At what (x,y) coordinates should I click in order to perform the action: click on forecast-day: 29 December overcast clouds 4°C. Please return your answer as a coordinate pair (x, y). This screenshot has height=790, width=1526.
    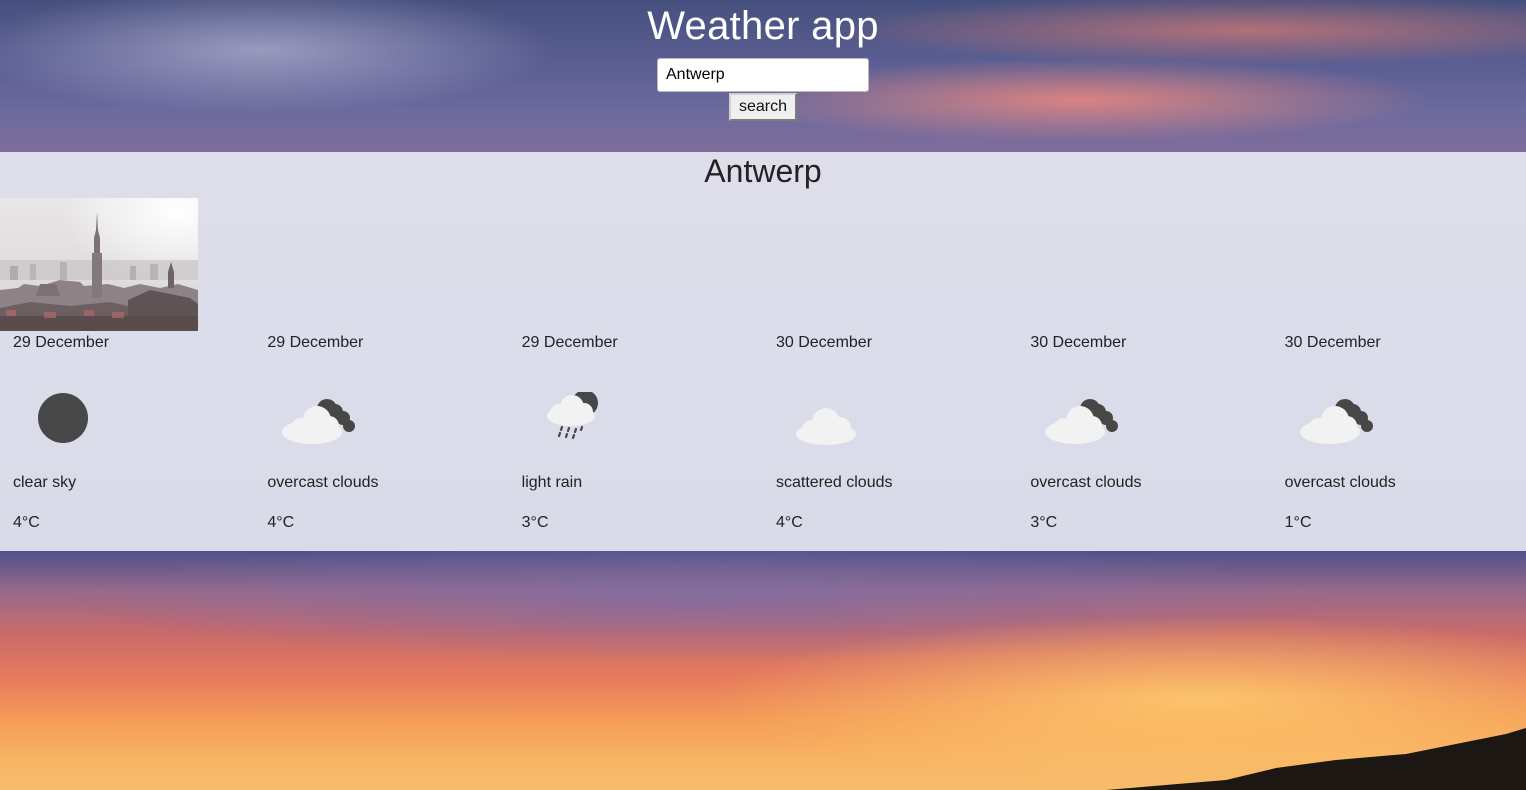
    Looking at the image, I should click on (381, 433).